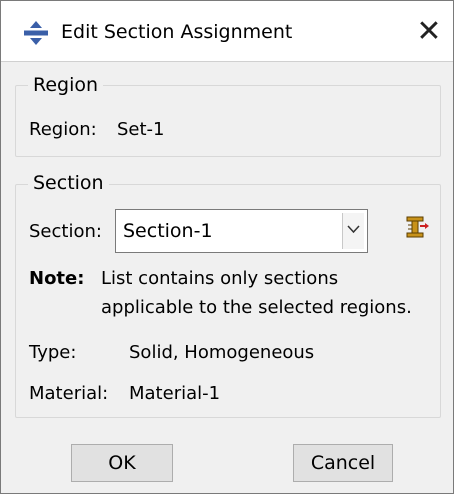 Image resolution: width=454 pixels, height=494 pixels. I want to click on region-value: Set-1, so click(141, 129).